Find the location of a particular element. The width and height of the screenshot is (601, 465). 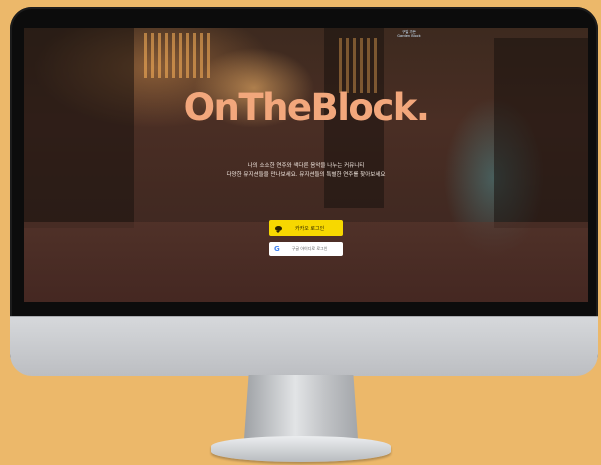

tagline-line1: 나의 소소한 연주와 색다른 음악을 나누는 커뮤니티 is located at coordinates (306, 166).